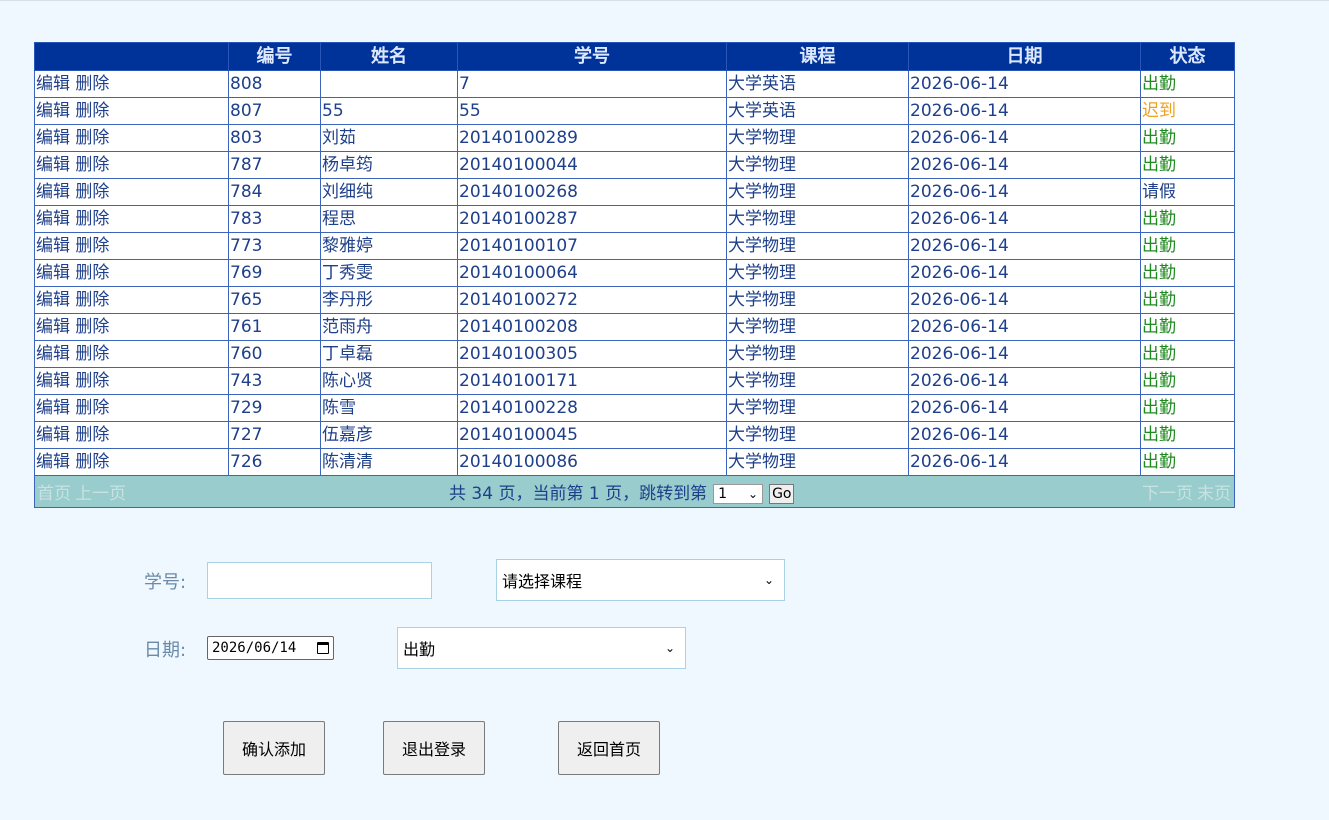 The height and width of the screenshot is (820, 1329). Describe the element at coordinates (592, 408) in the screenshot. I see `cell-student-no: 20140100228` at that location.